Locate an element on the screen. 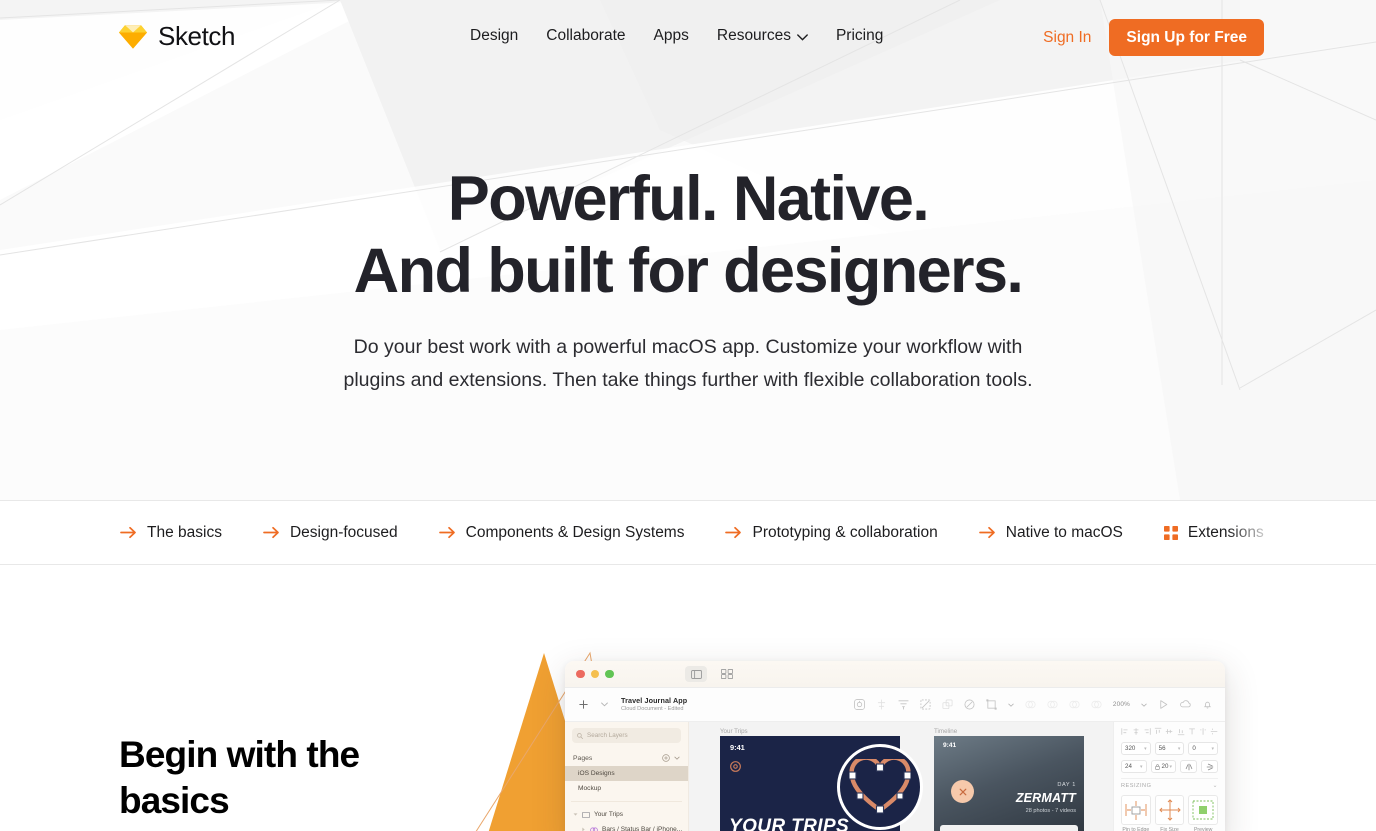 The width and height of the screenshot is (1376, 831). section-tab-extensions: Extensions is located at coordinates (1234, 533).